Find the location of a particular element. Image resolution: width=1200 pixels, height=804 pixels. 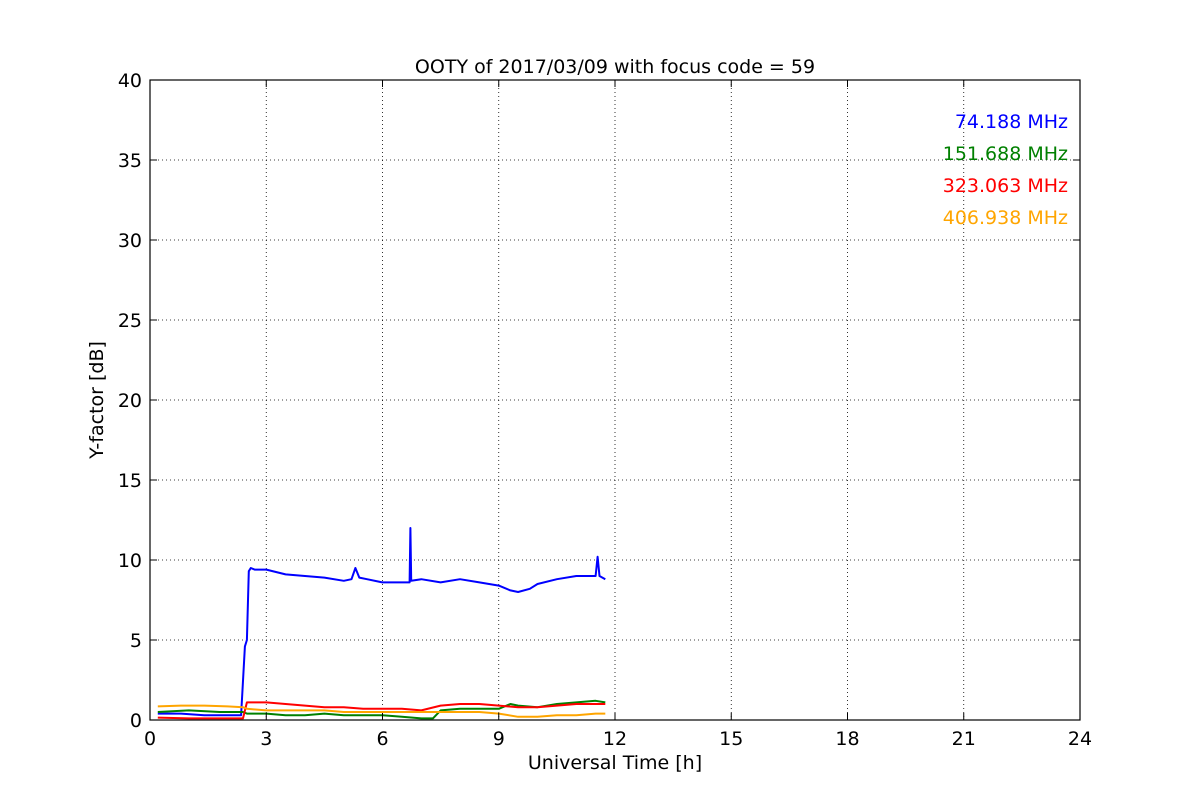

legend-entry-1: 74.188 MHz is located at coordinates (1011, 122).